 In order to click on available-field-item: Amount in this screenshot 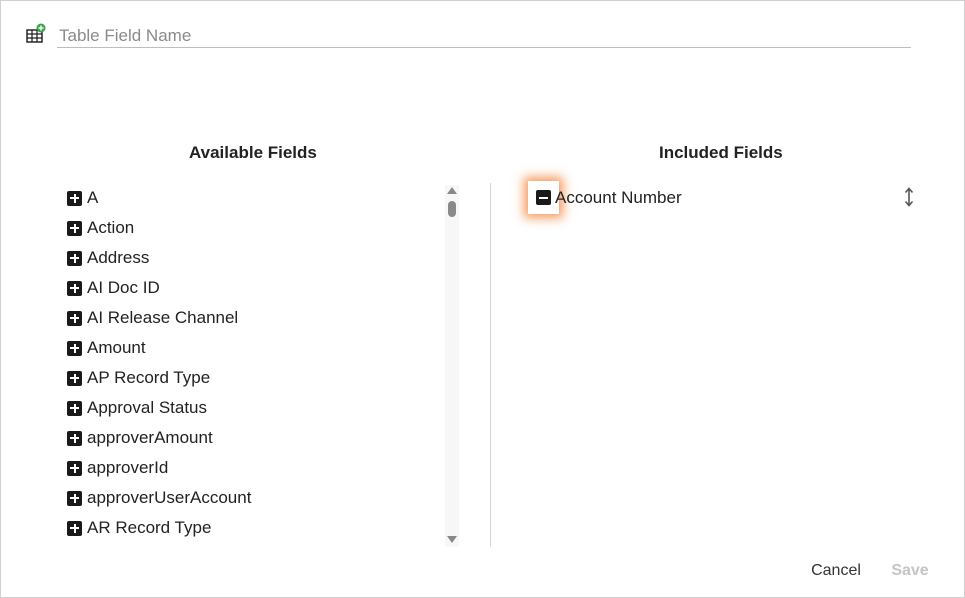, I will do `click(106, 348)`.